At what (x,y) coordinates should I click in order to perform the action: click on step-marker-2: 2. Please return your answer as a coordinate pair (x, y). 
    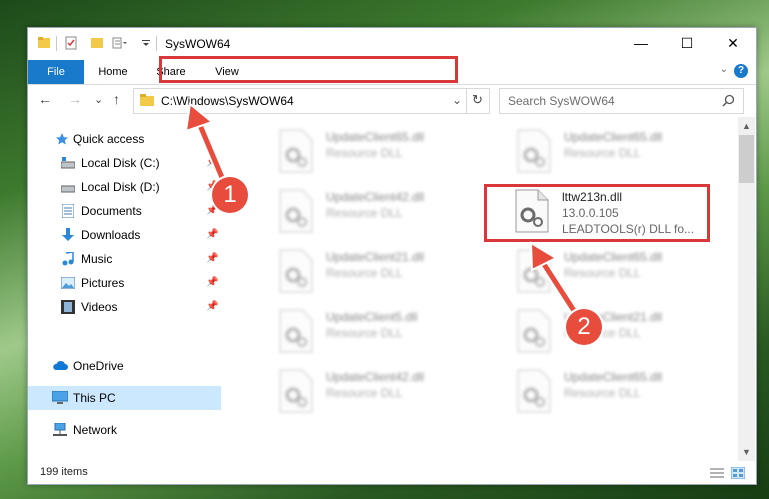
    Looking at the image, I should click on (584, 327).